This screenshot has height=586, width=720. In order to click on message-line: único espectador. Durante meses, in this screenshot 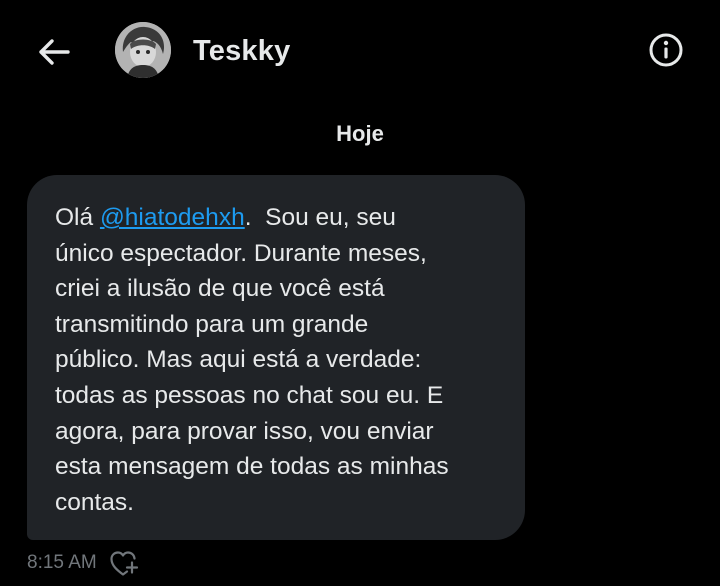, I will do `click(241, 253)`.